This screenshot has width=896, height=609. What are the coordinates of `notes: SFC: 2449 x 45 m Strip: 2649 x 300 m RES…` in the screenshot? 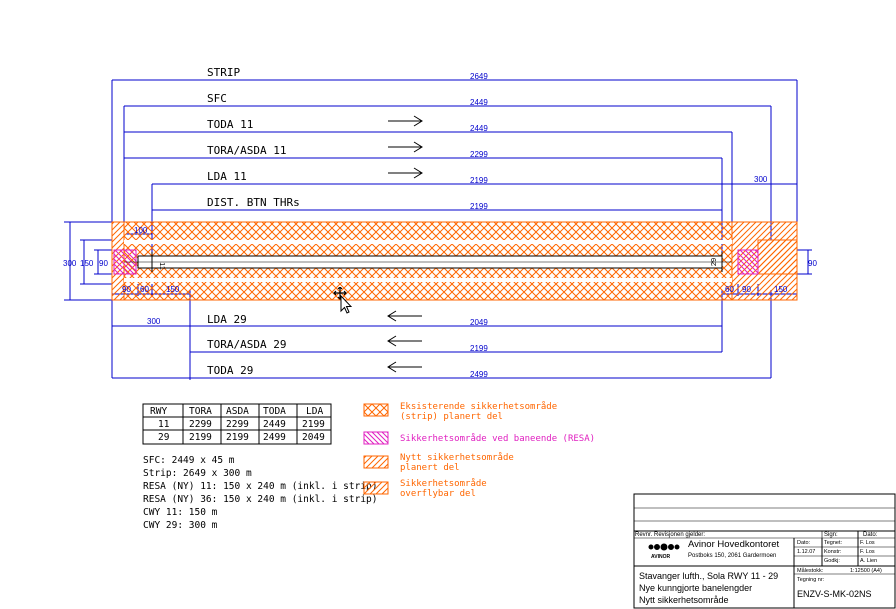 It's located at (260, 493).